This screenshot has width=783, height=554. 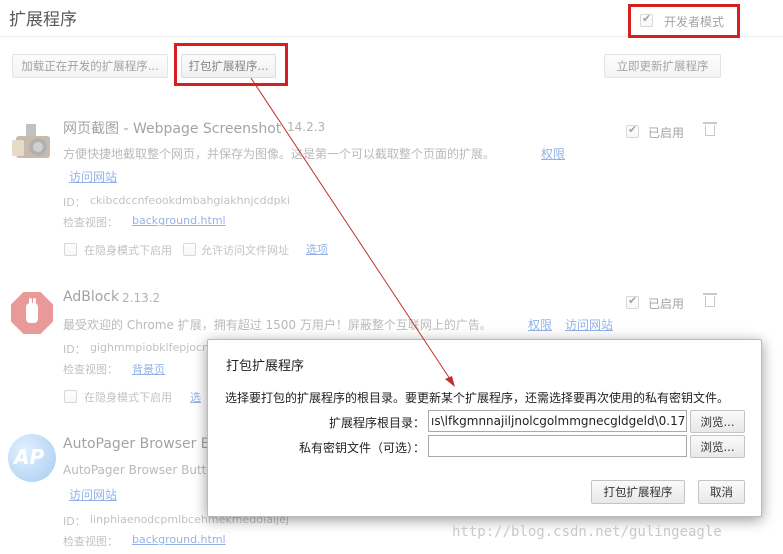 What do you see at coordinates (587, 532) in the screenshot?
I see `watermark: http://blog.csdn.net/gulingeagle` at bounding box center [587, 532].